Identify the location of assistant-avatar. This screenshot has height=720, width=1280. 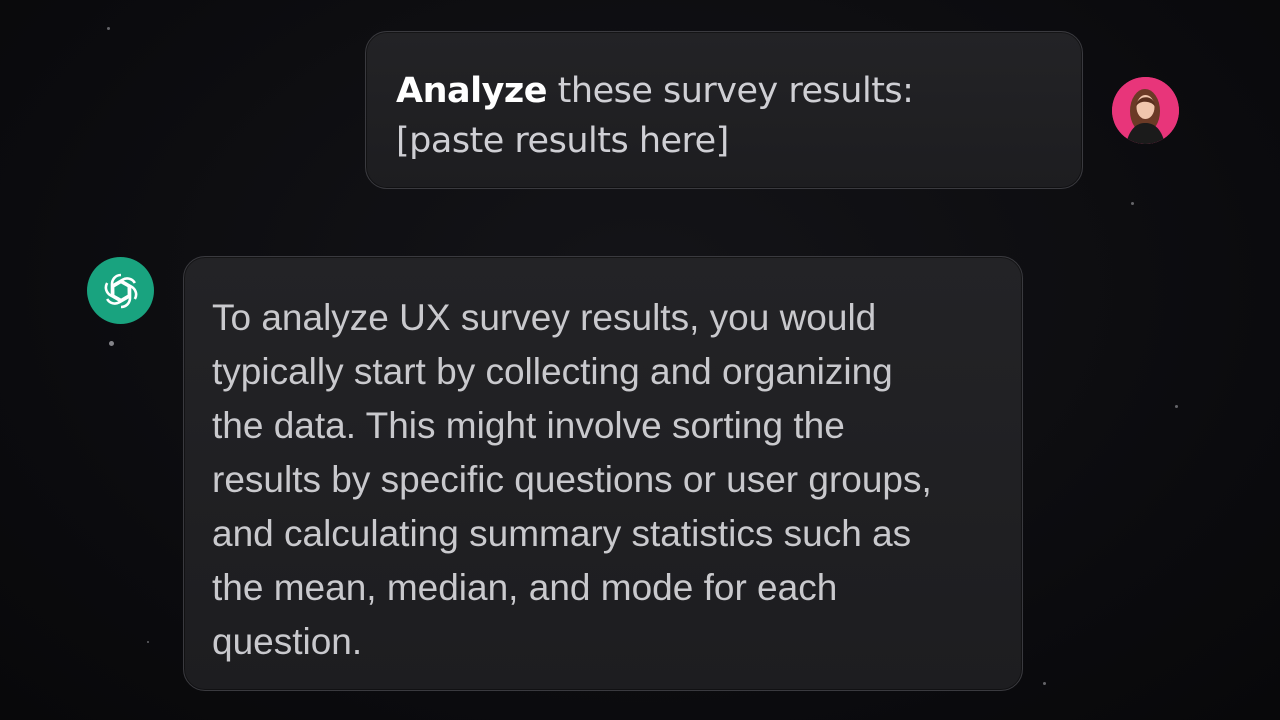
(120, 290).